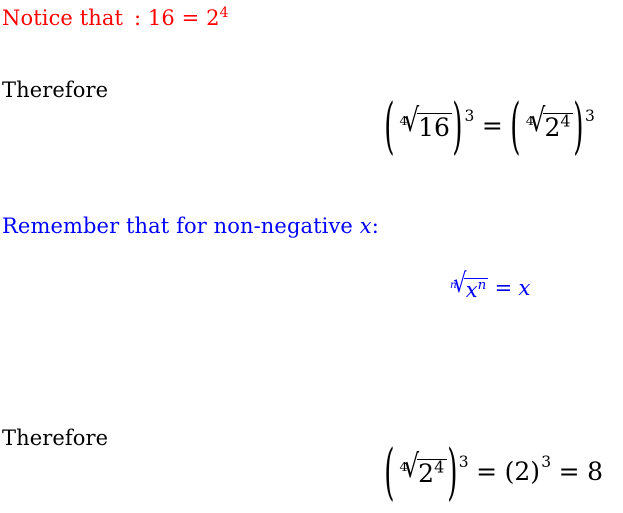  I want to click on eq3-left-radical: 4 √ 24, so click(421, 469).